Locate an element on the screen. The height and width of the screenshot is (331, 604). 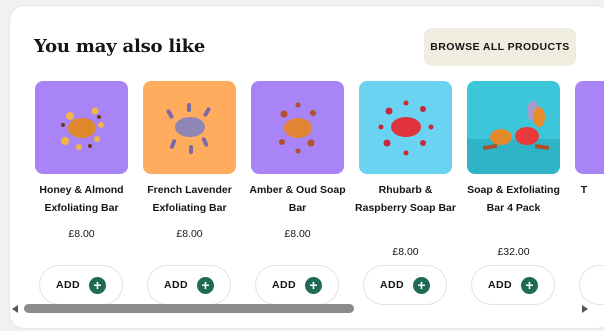
product-name: French Lavender Exfoliating Bar is located at coordinates (189, 199).